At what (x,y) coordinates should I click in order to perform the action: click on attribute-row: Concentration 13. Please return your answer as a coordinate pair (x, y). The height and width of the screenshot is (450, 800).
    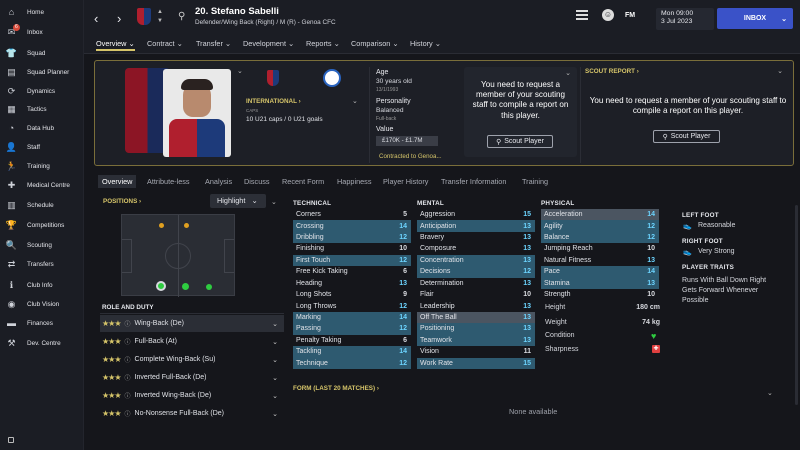
    Looking at the image, I should click on (476, 260).